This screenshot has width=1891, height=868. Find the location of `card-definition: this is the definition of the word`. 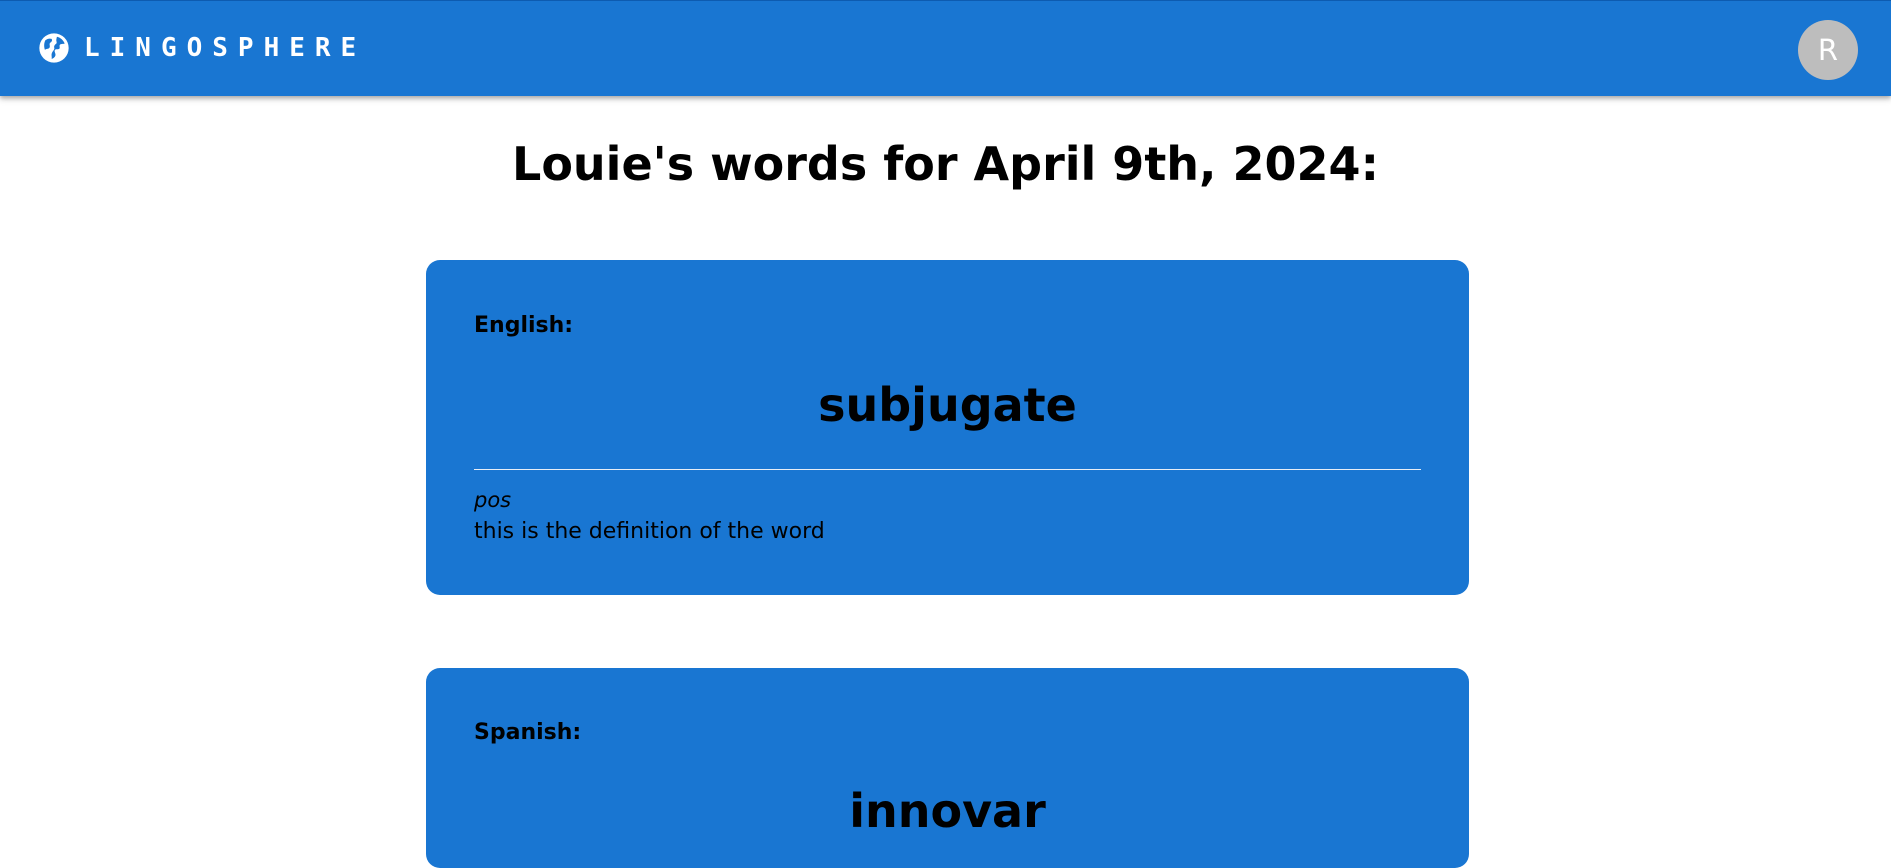

card-definition: this is the definition of the word is located at coordinates (649, 531).